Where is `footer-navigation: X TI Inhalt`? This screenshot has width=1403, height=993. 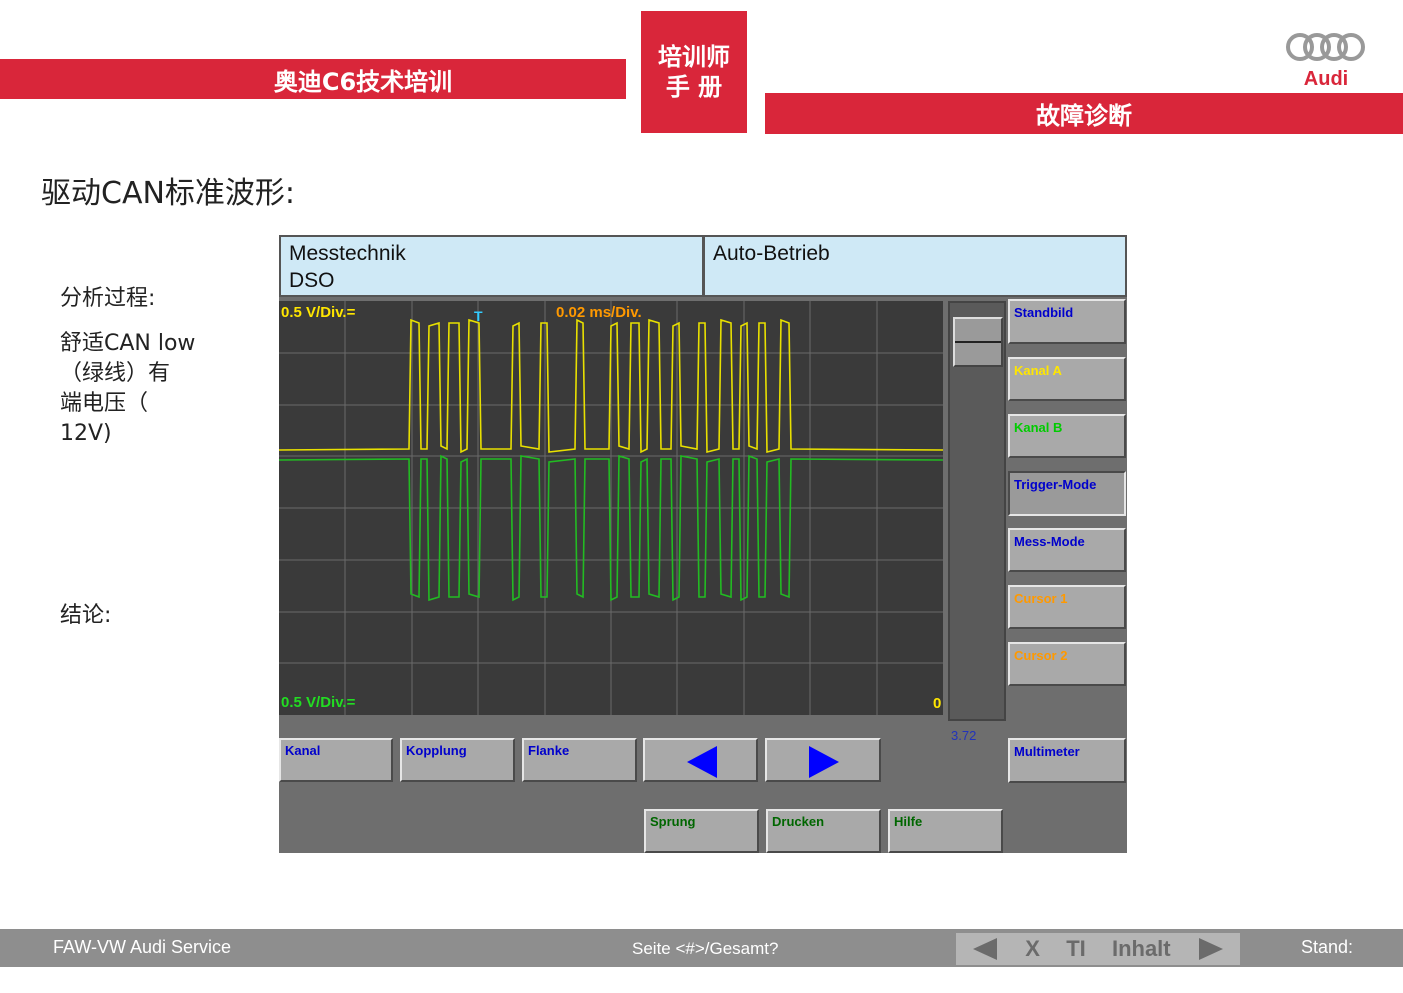
footer-navigation: X TI Inhalt is located at coordinates (1098, 949).